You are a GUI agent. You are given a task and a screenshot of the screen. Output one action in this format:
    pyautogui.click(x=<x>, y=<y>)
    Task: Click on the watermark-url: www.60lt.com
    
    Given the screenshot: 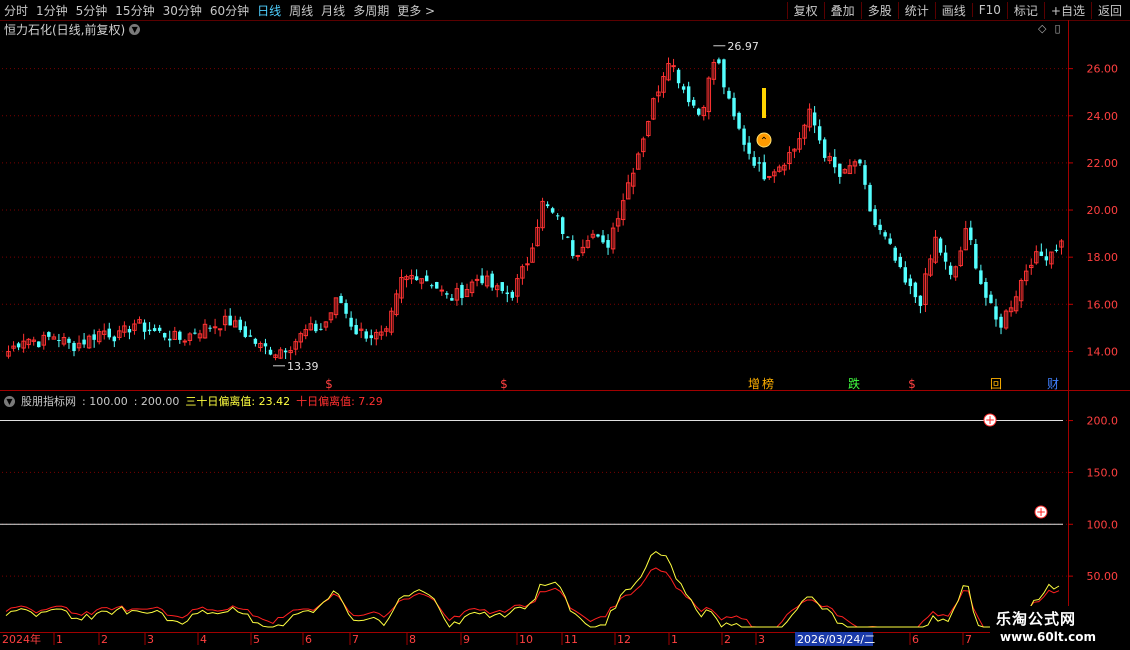 What is the action you would take?
    pyautogui.click(x=1048, y=637)
    